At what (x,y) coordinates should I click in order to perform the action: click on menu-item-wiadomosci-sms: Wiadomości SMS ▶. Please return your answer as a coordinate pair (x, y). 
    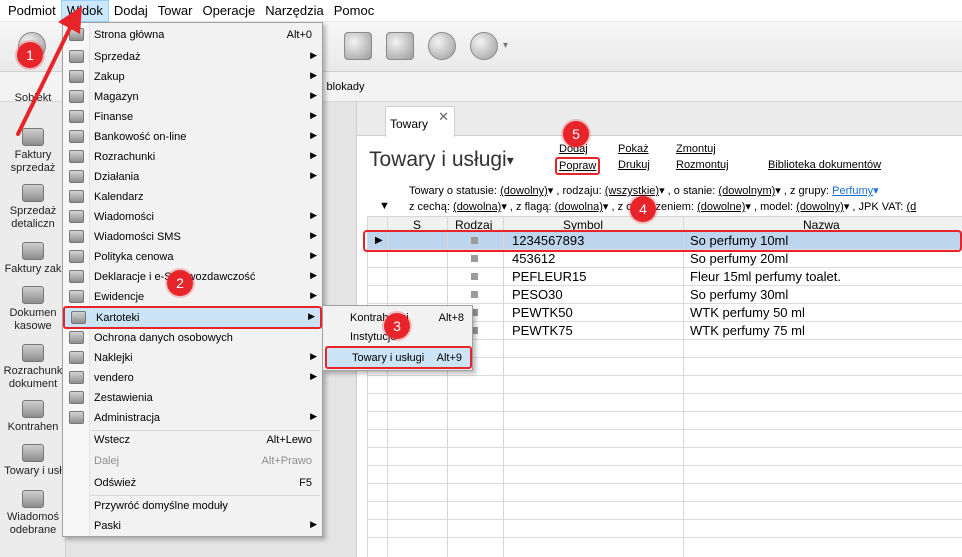
    Looking at the image, I should click on (192, 237).